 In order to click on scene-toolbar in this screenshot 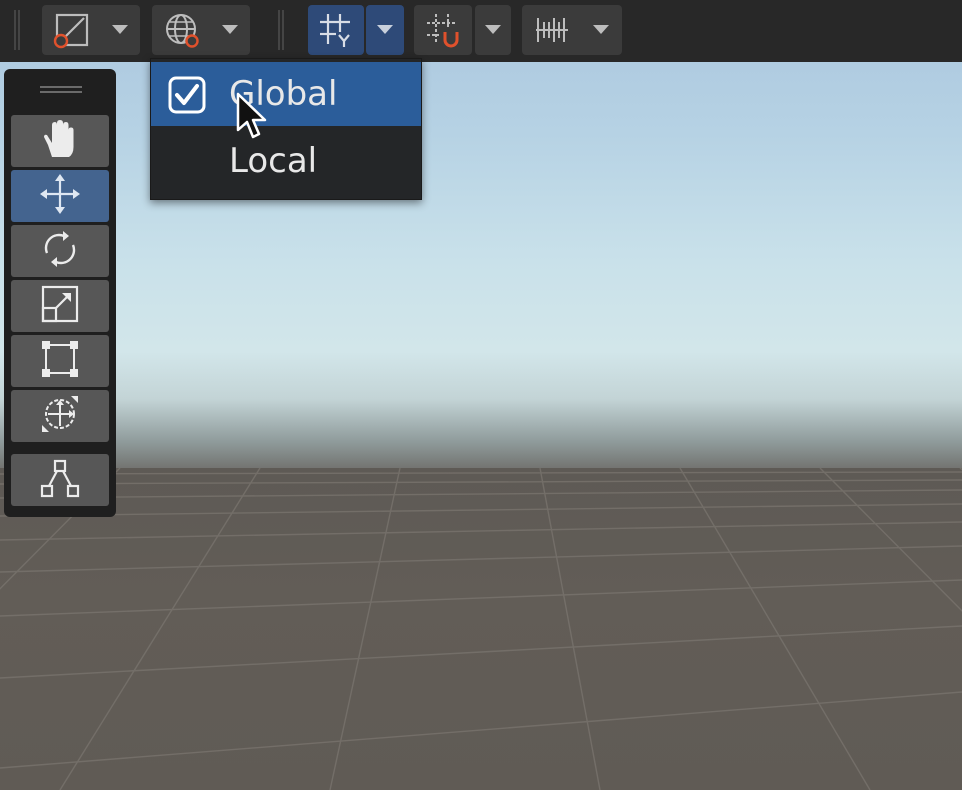, I will do `click(481, 31)`.